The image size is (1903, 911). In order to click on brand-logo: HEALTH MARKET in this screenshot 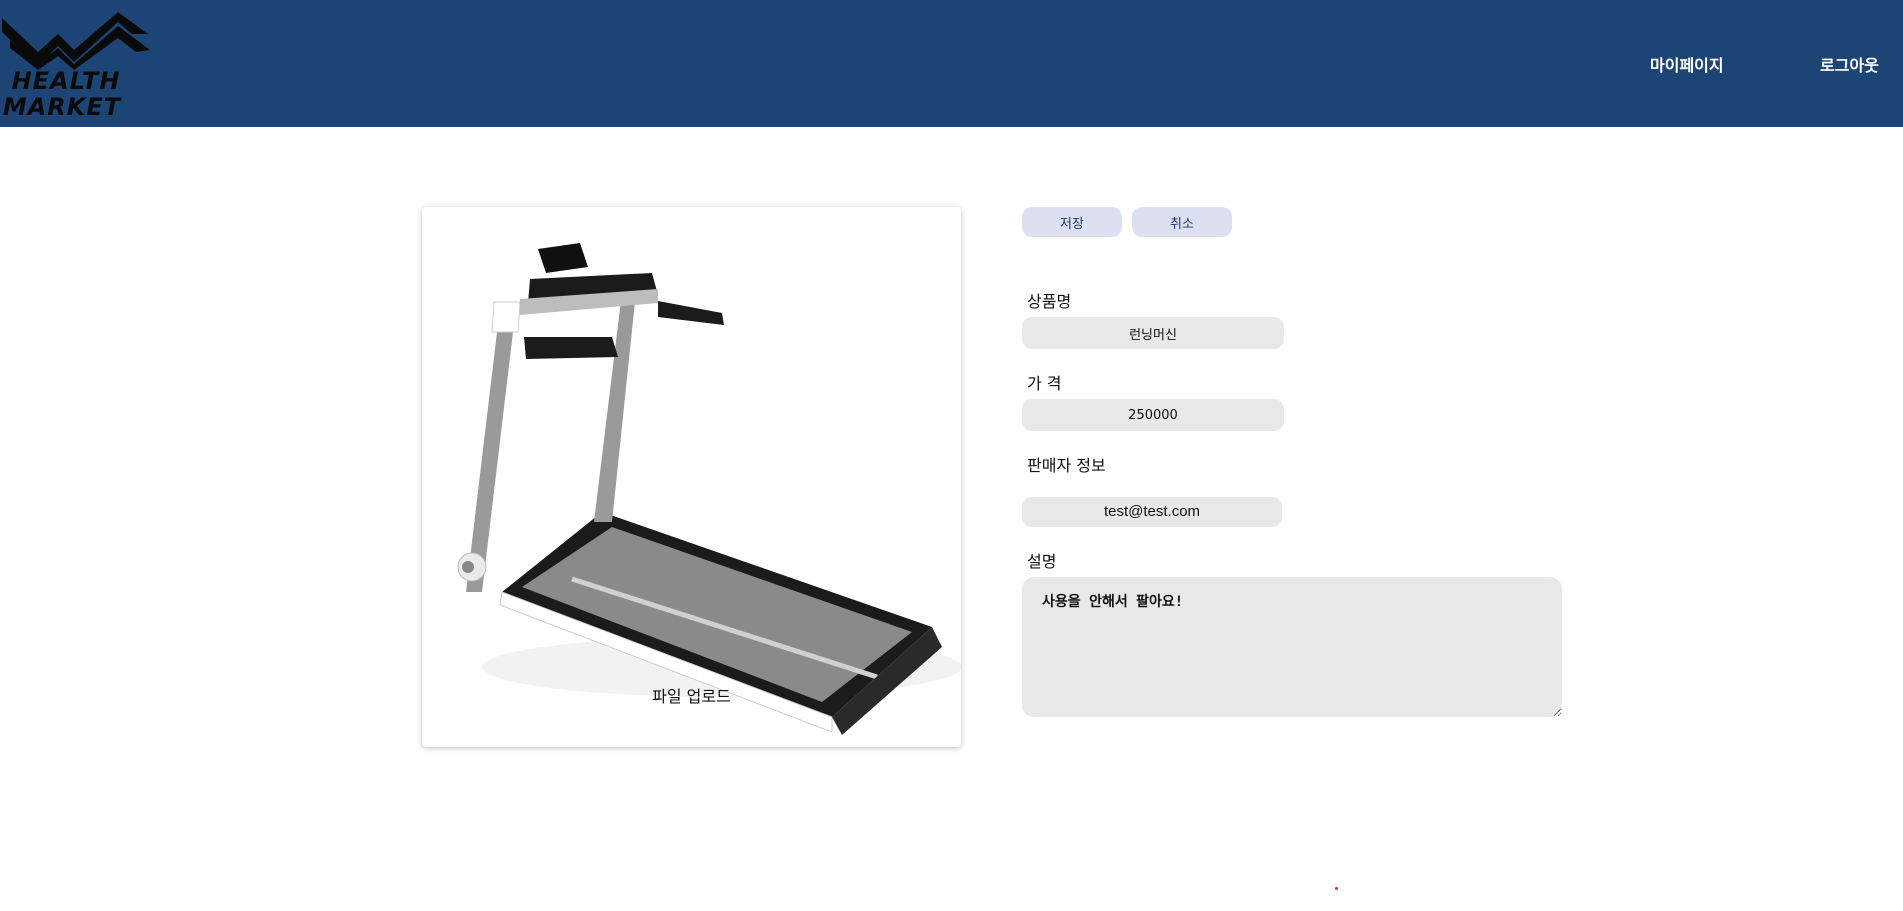, I will do `click(80, 63)`.